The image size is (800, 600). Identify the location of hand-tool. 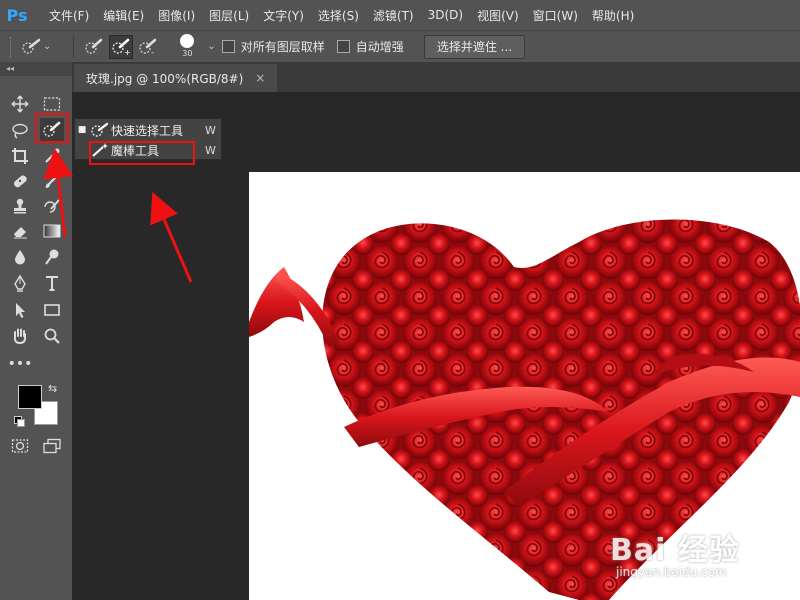
(20, 336).